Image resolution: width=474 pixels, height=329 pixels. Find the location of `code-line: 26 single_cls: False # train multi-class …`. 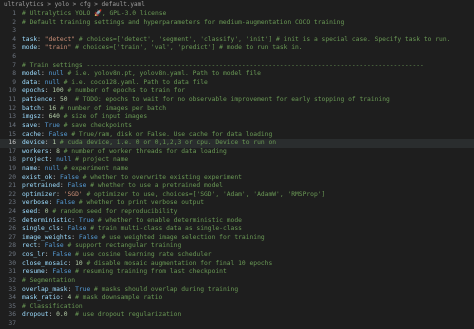

code-line: 26 single_cls: False # train multi-class … is located at coordinates (237, 229).